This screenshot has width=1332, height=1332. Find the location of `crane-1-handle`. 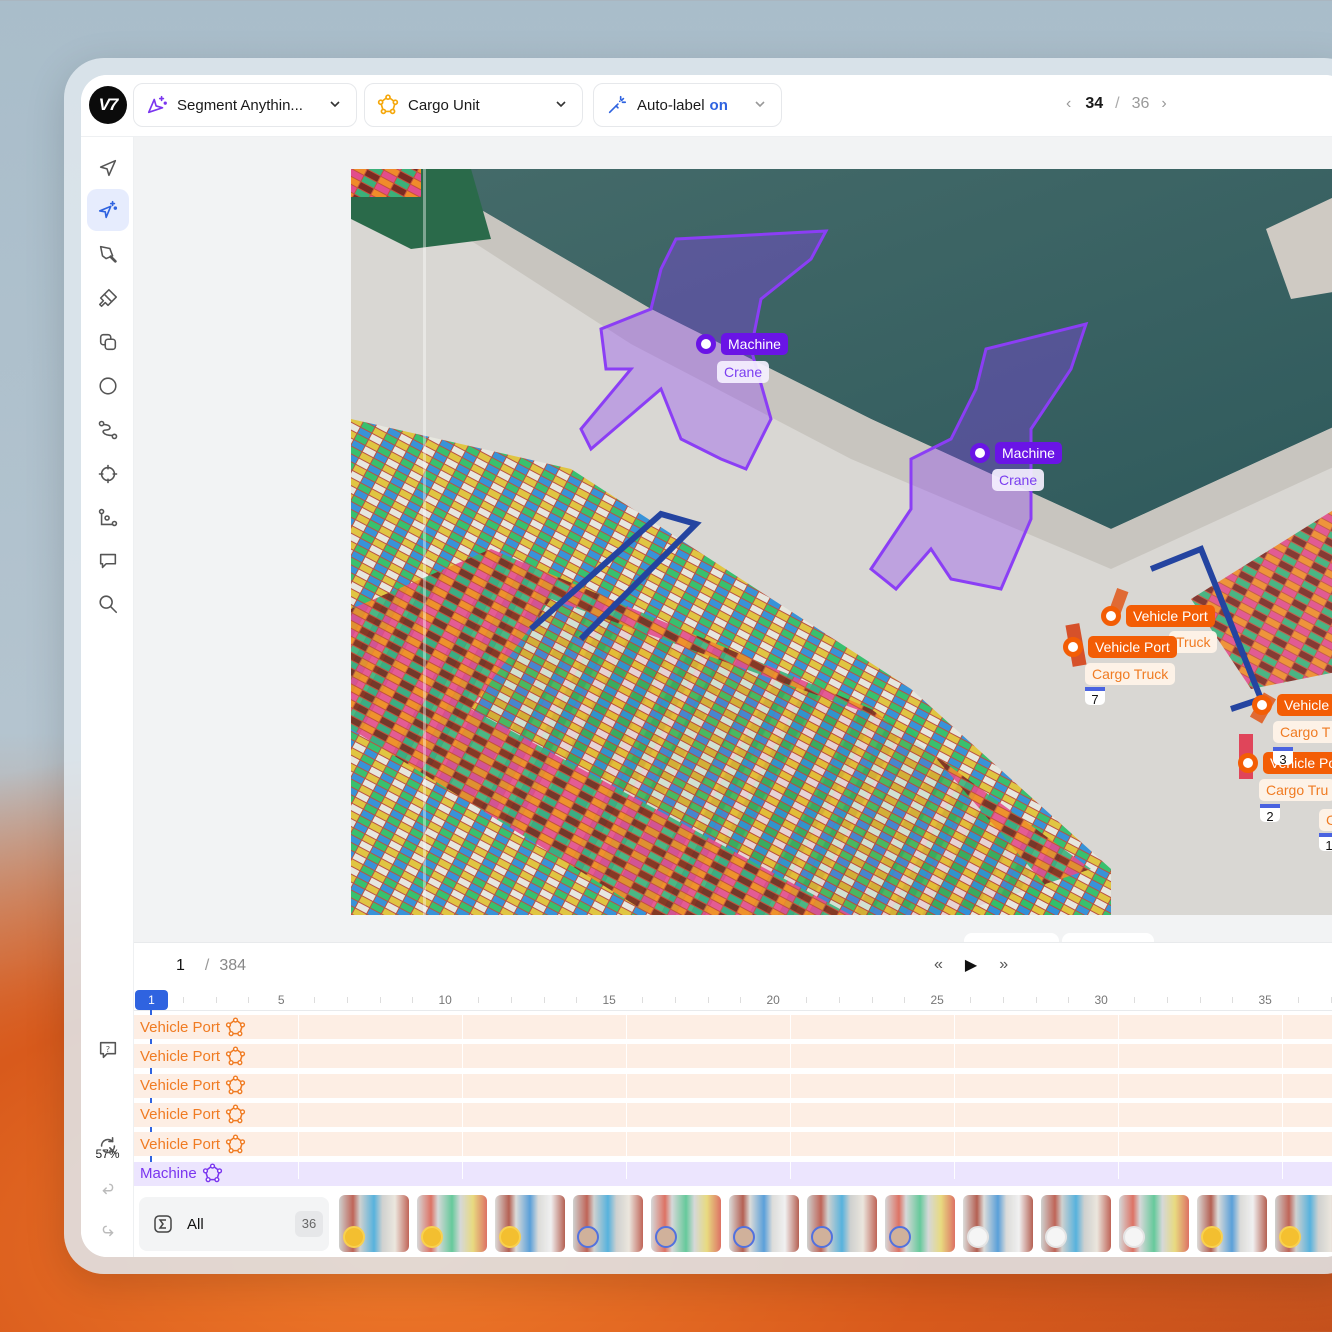

crane-1-handle is located at coordinates (706, 344).